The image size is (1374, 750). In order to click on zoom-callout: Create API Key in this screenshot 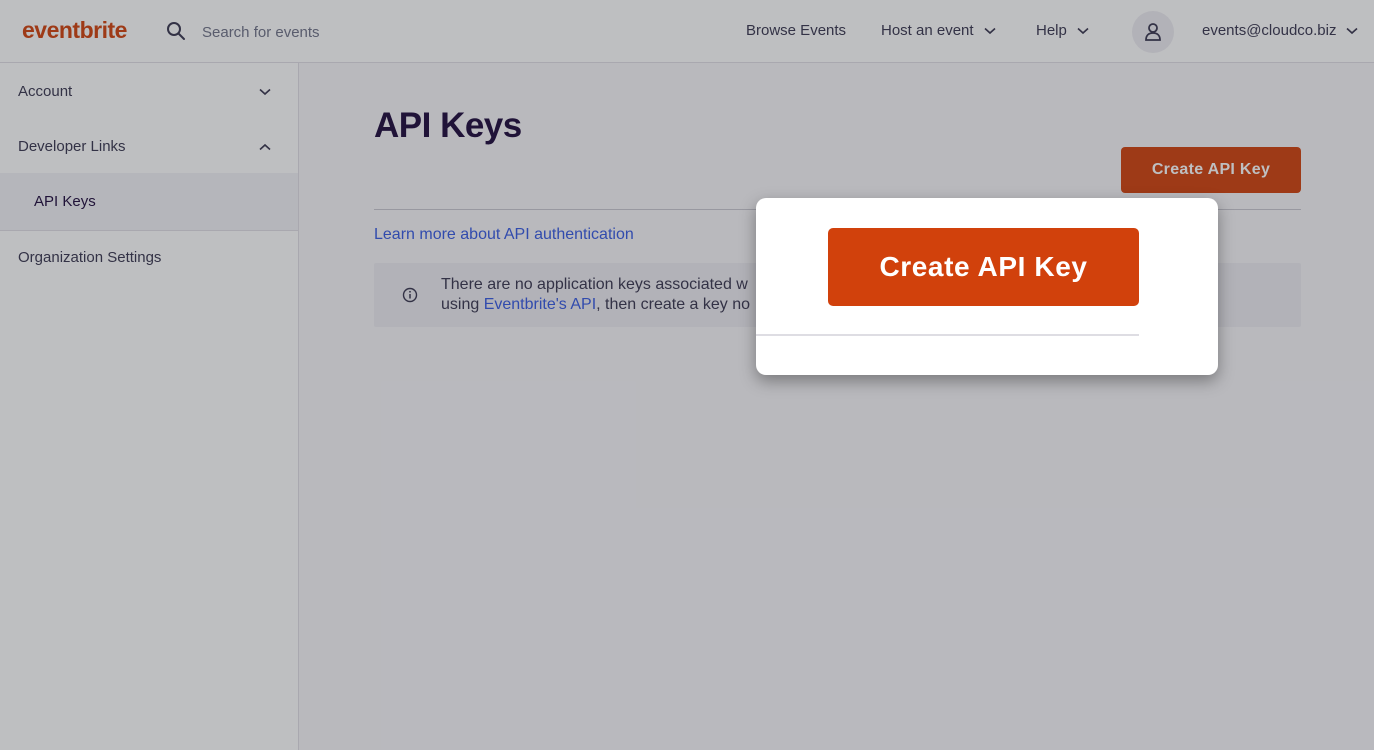, I will do `click(987, 286)`.